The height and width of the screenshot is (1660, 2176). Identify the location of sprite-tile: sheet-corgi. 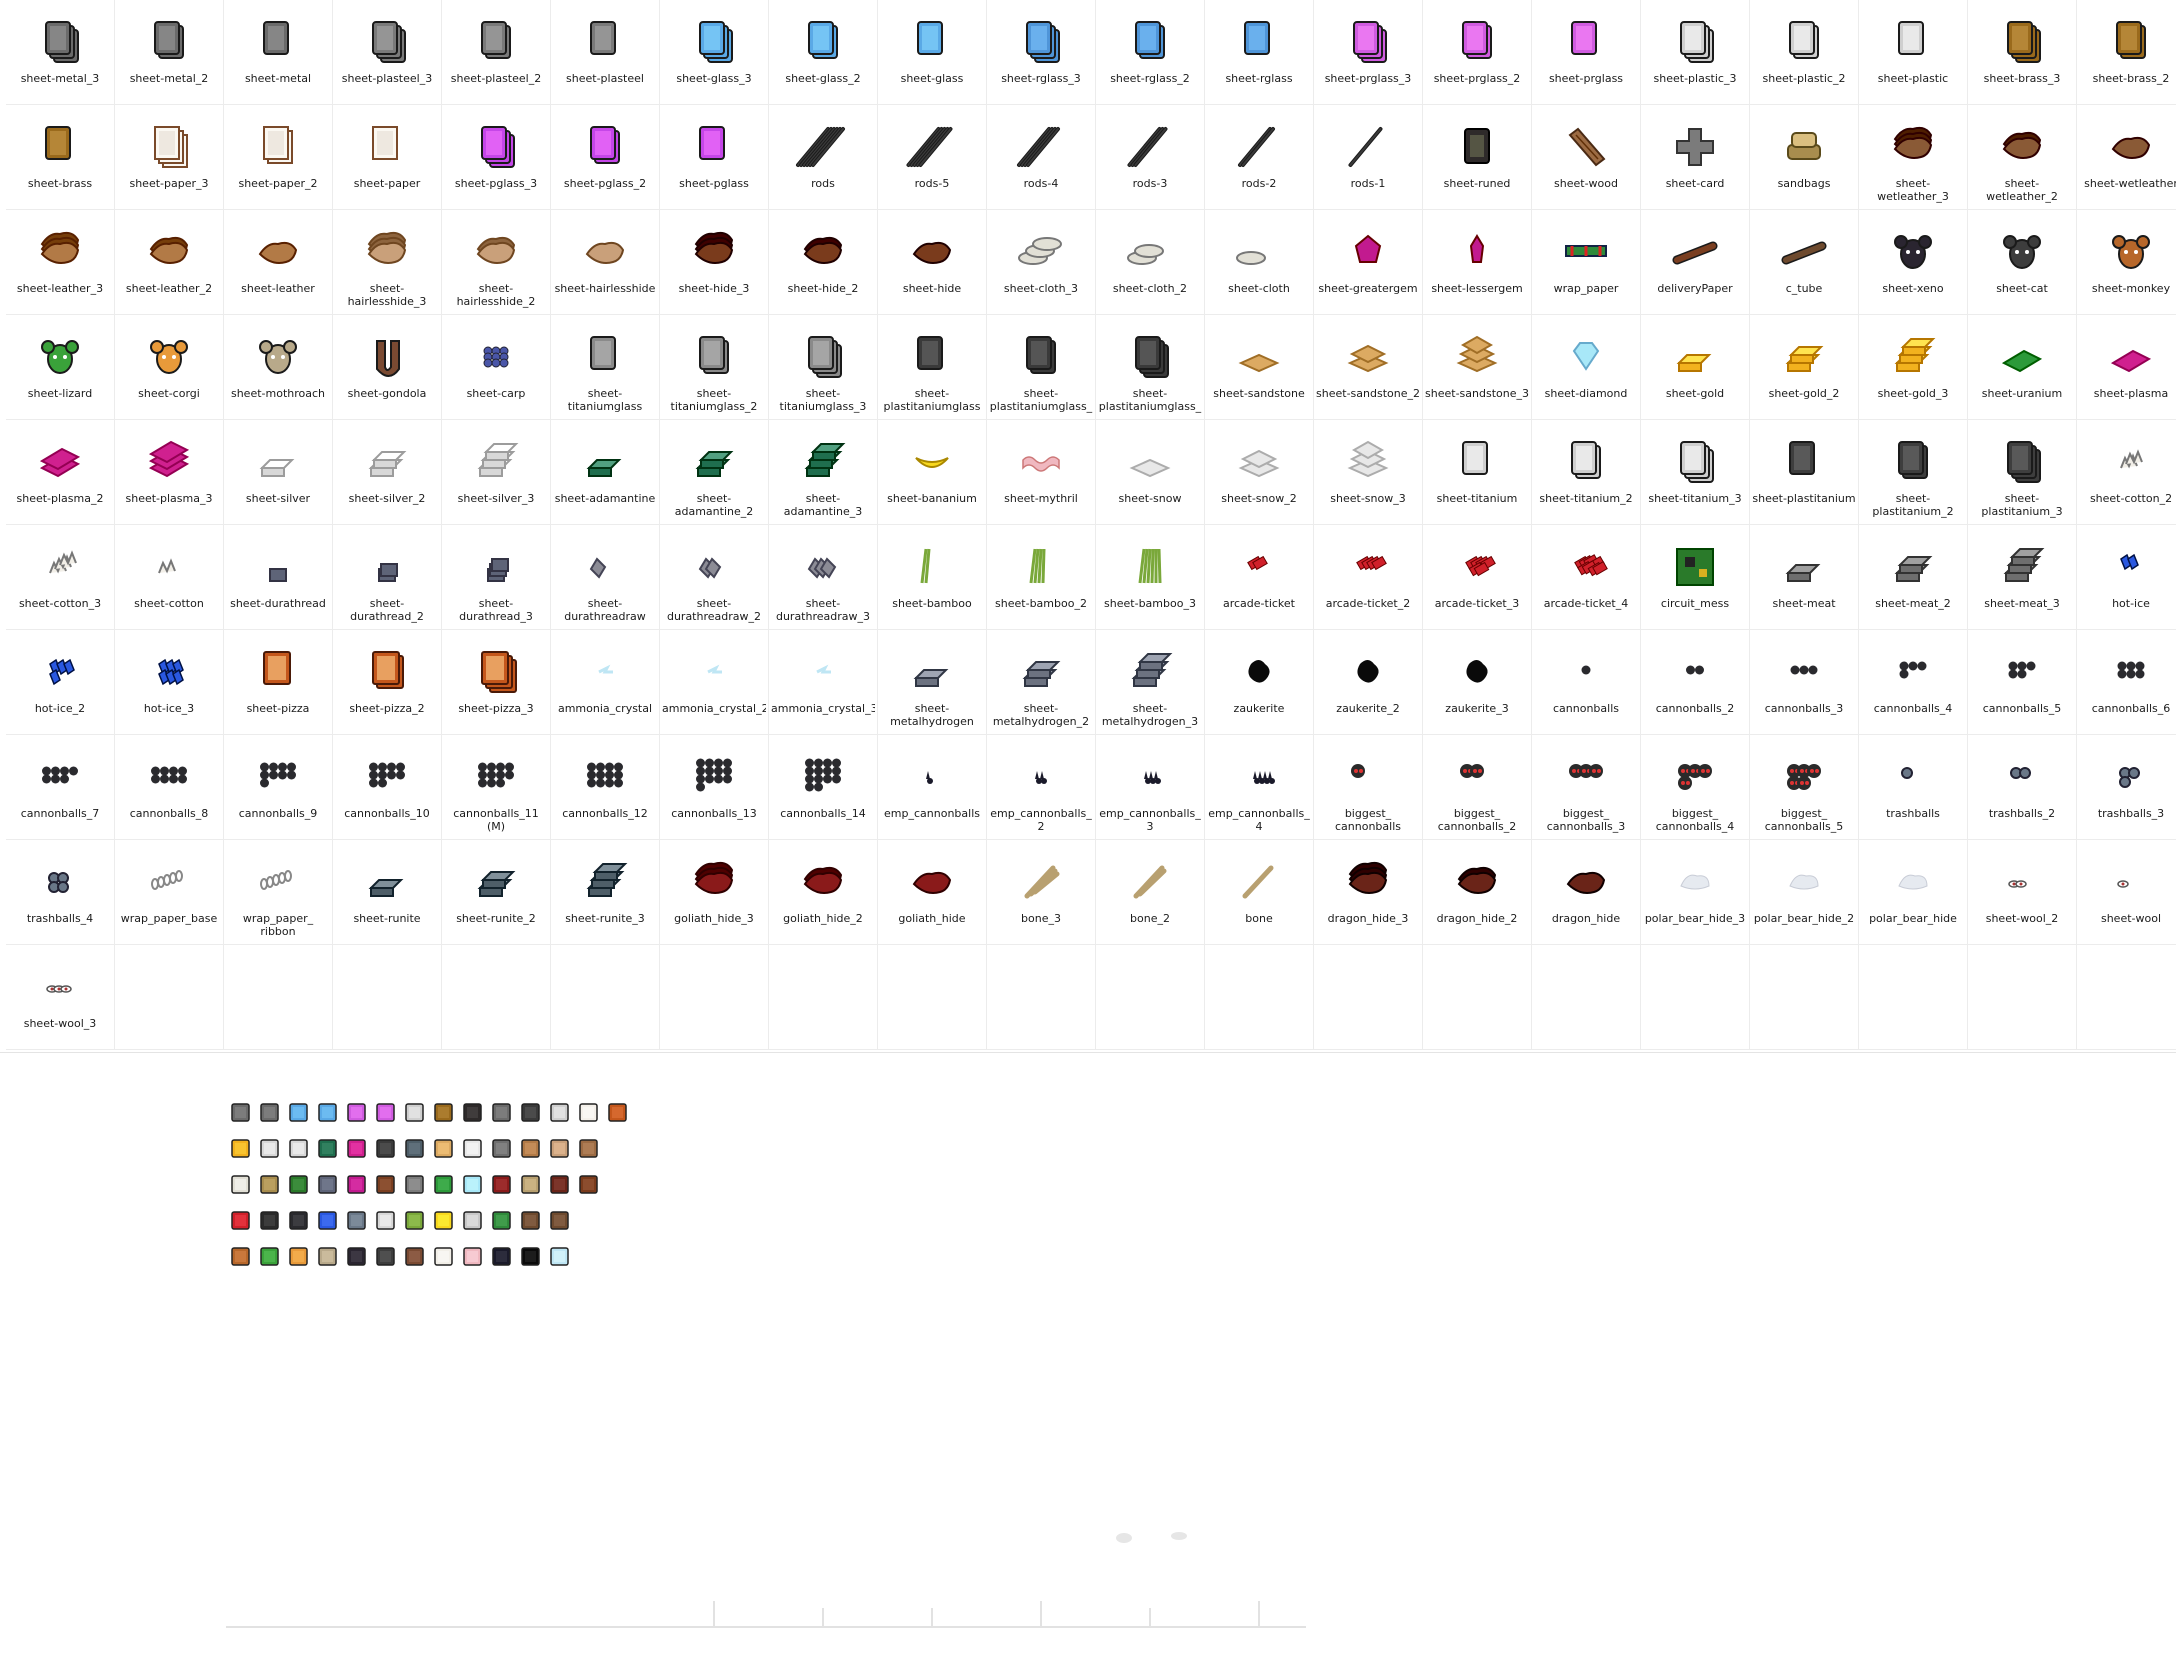
(169, 367).